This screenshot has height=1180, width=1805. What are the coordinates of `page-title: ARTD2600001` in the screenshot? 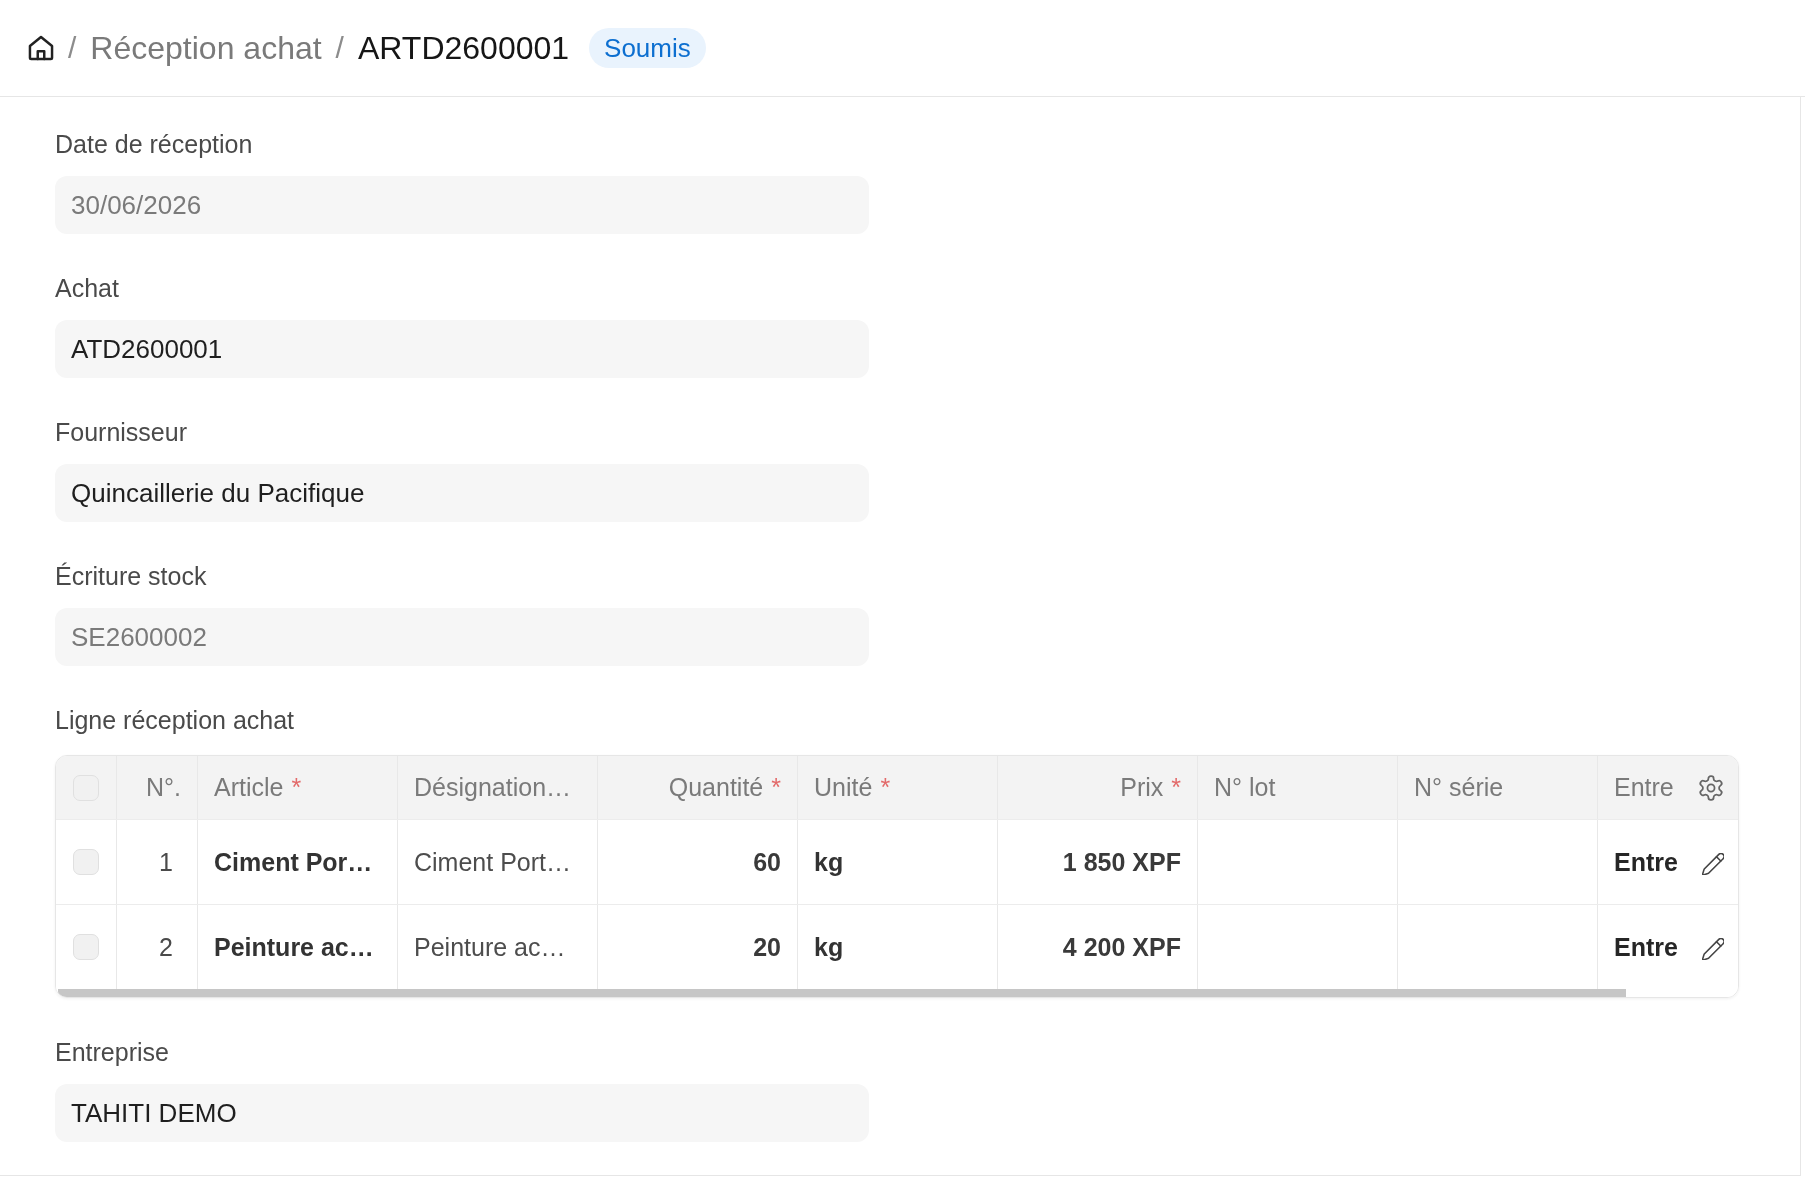 It's located at (463, 48).